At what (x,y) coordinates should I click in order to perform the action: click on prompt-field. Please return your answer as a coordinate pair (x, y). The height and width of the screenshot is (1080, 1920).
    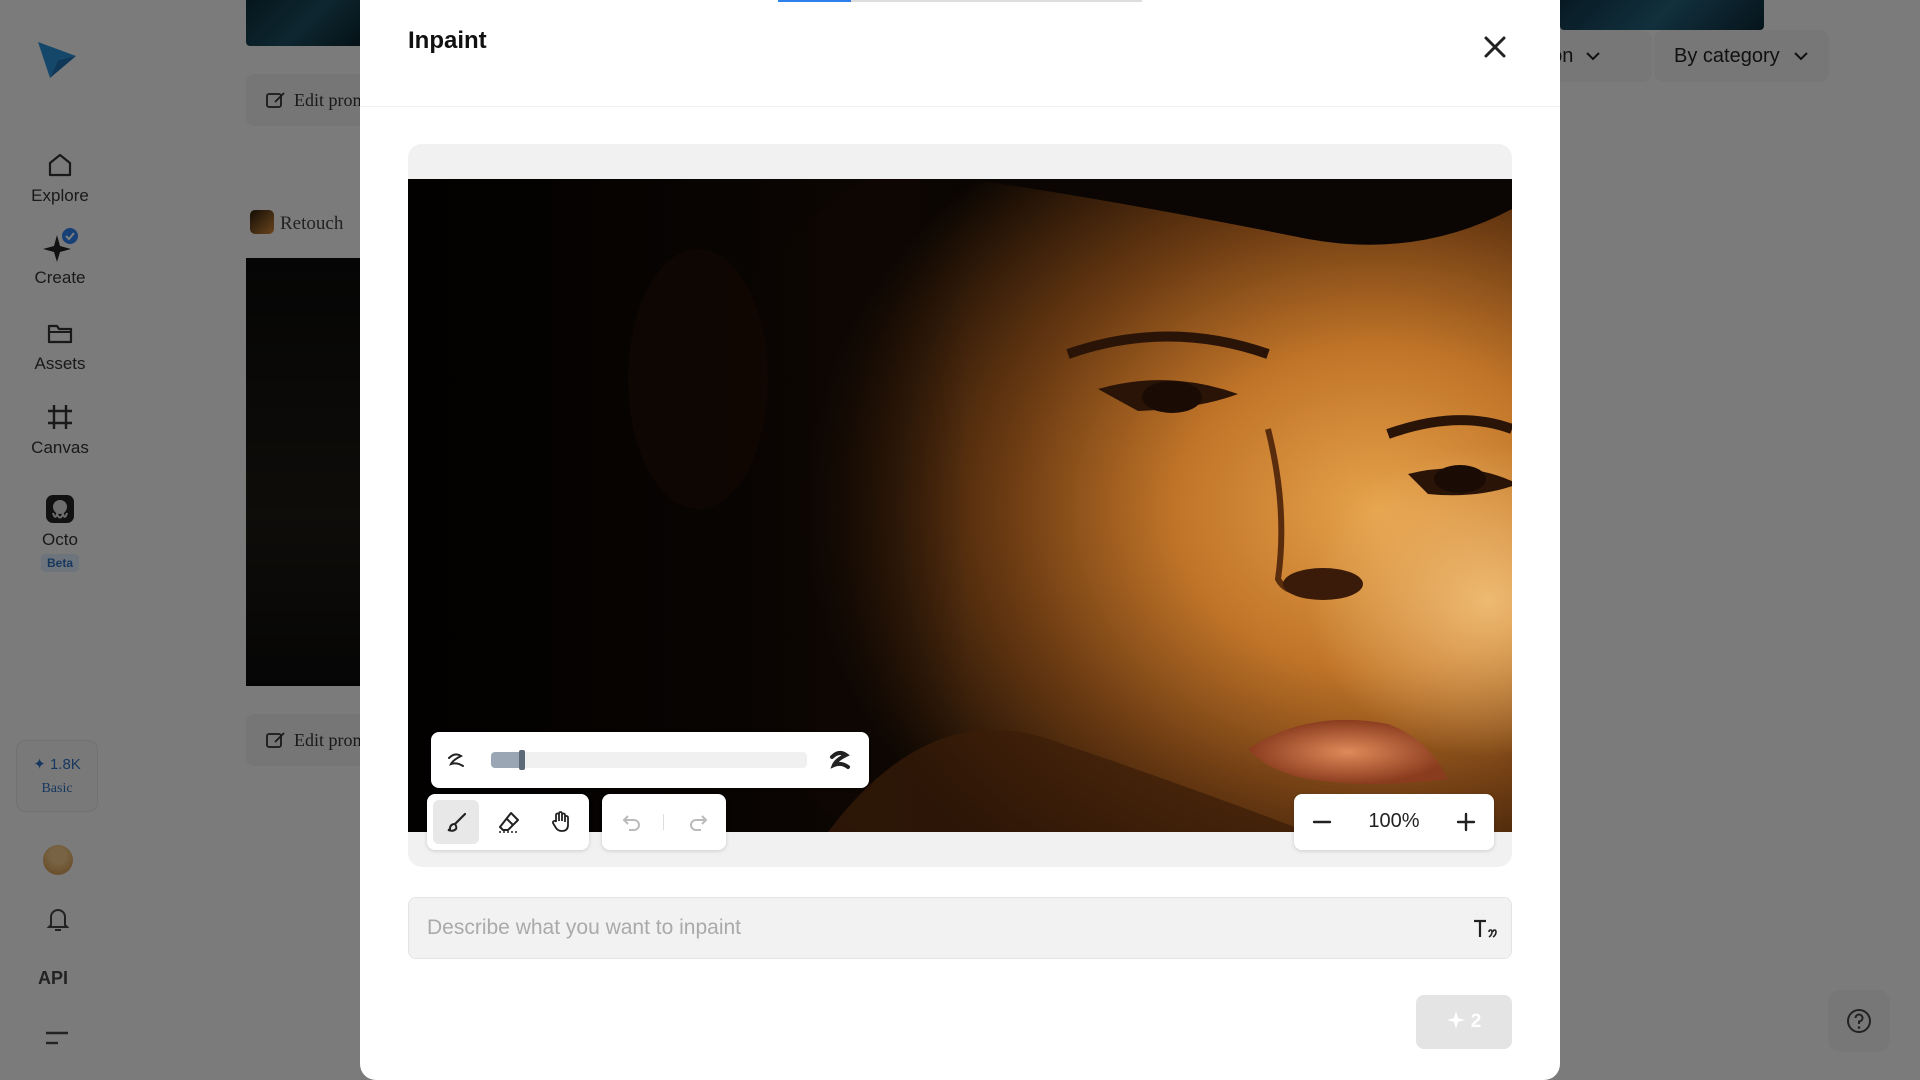
    Looking at the image, I should click on (960, 928).